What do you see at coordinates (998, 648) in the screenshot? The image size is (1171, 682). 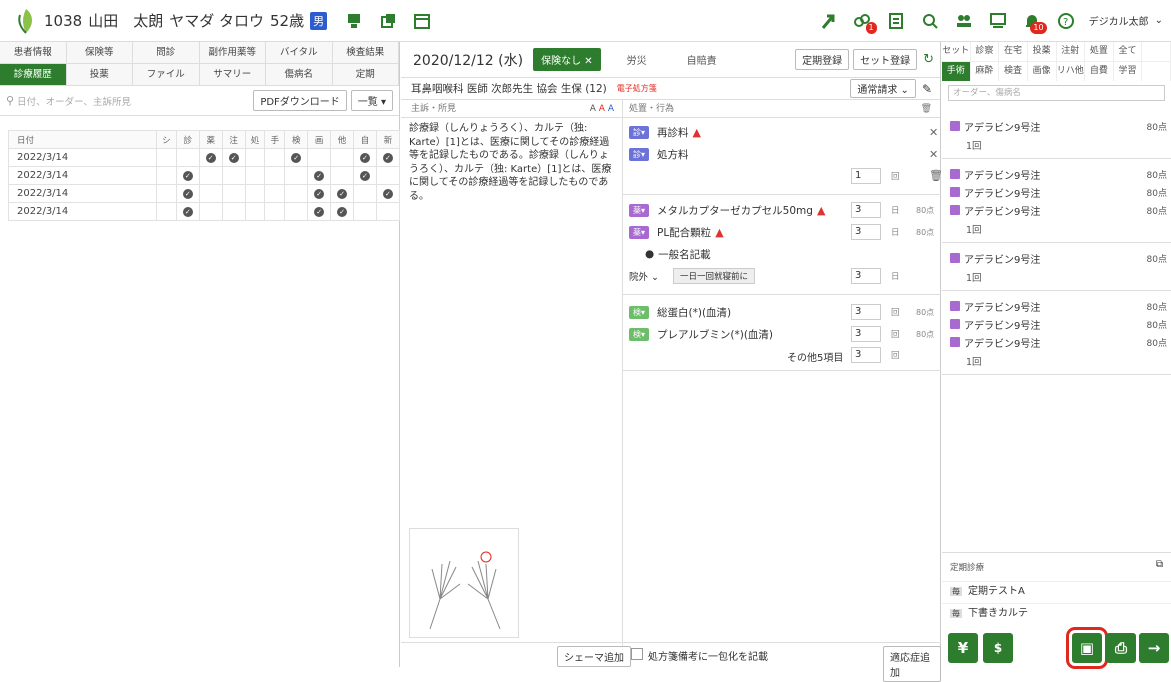 I see `payment-button: $` at bounding box center [998, 648].